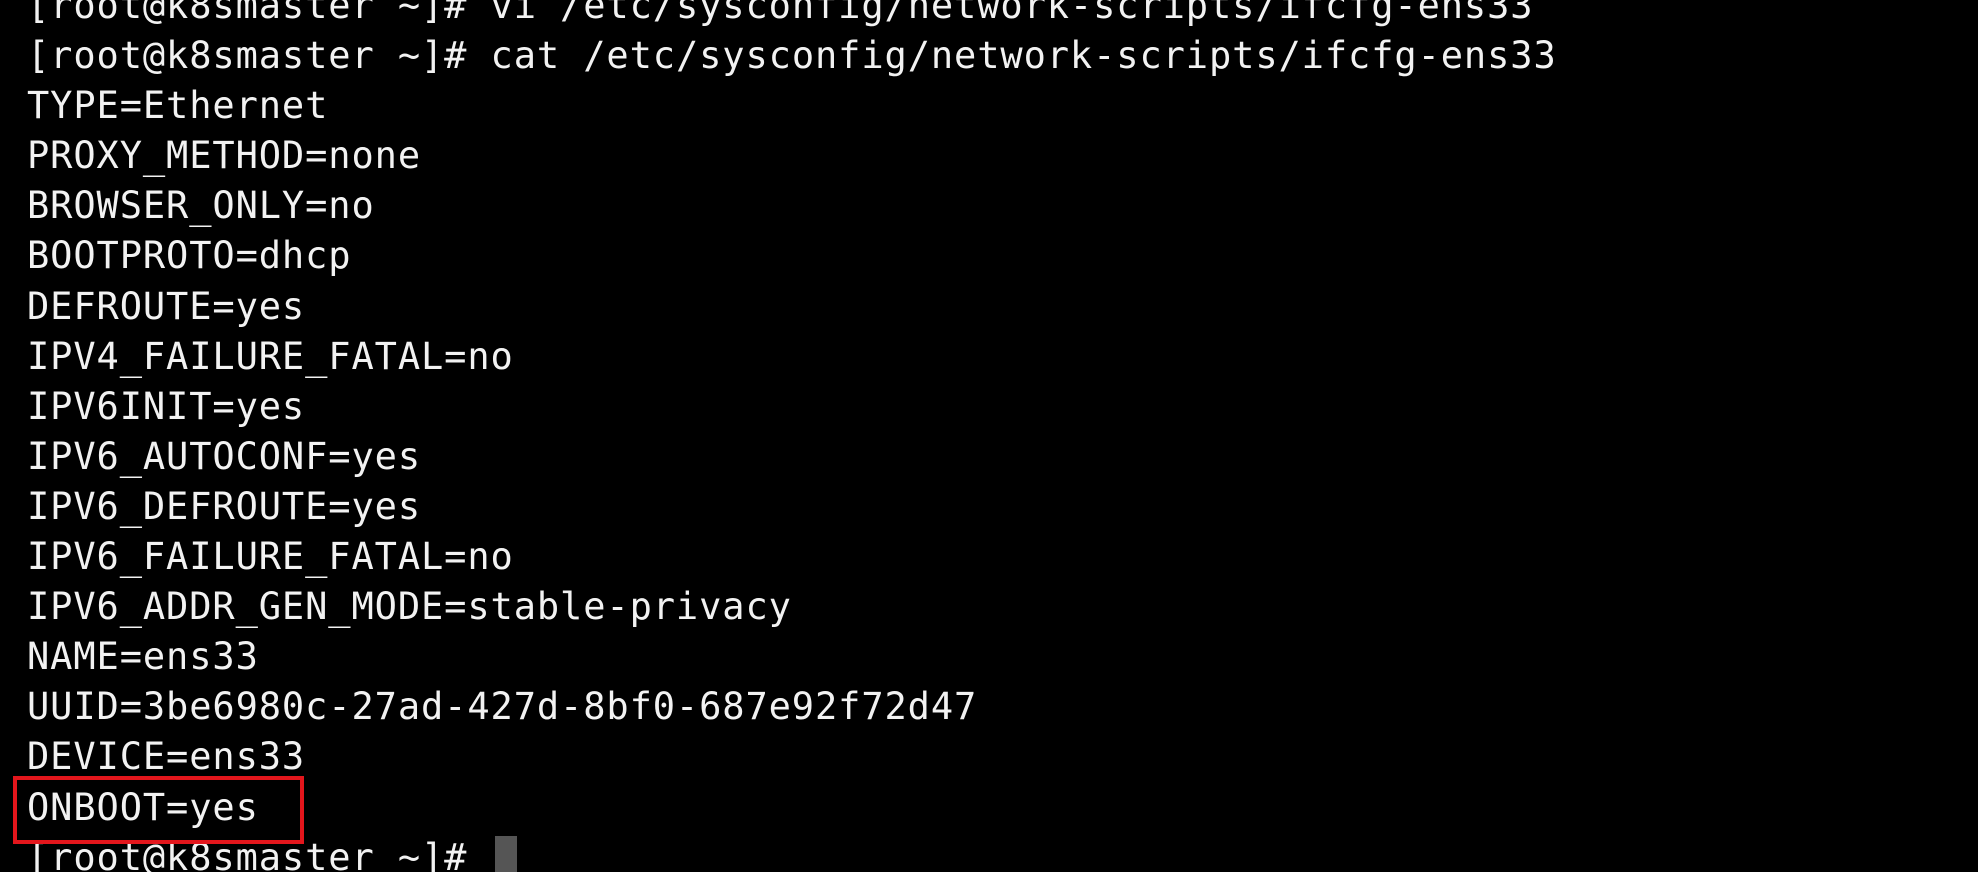  What do you see at coordinates (224, 506) in the screenshot?
I see `output-line-ipv6-defroute: IPV6_DEFROUTE=yes` at bounding box center [224, 506].